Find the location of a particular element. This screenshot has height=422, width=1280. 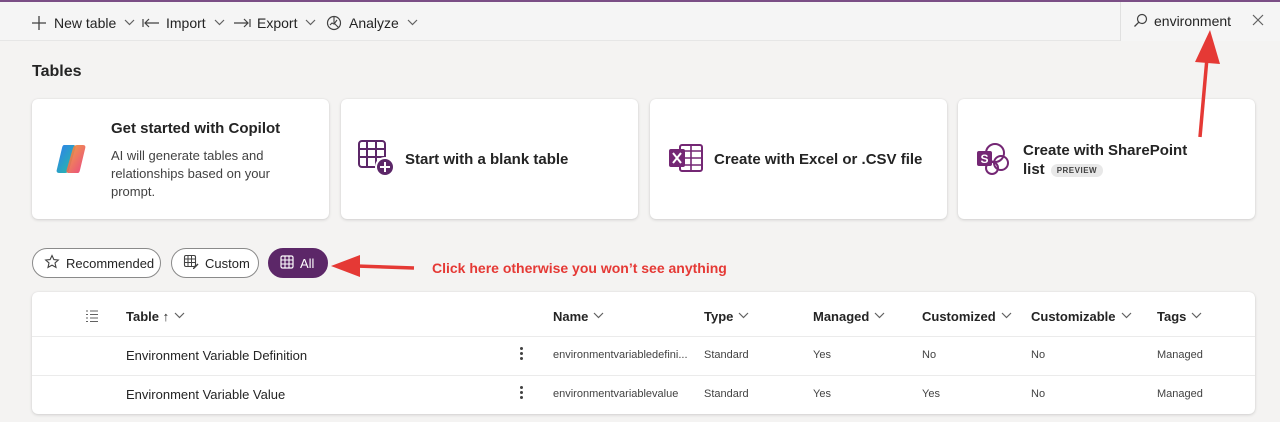

cell-customized: Yes is located at coordinates (931, 394).